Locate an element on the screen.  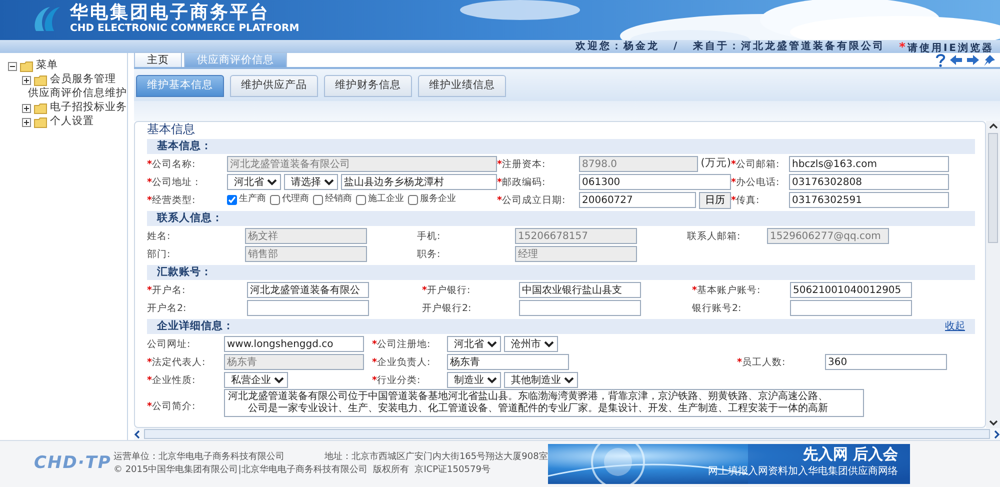
operator-text: 运营单位：北京华电电子商务科技有限公司 is located at coordinates (198, 457).